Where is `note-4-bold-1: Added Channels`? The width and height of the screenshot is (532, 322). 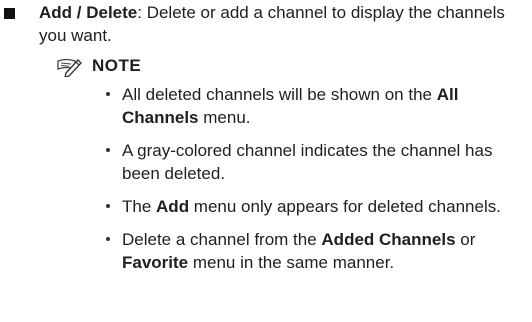
note-4-bold-1: Added Channels is located at coordinates (388, 239).